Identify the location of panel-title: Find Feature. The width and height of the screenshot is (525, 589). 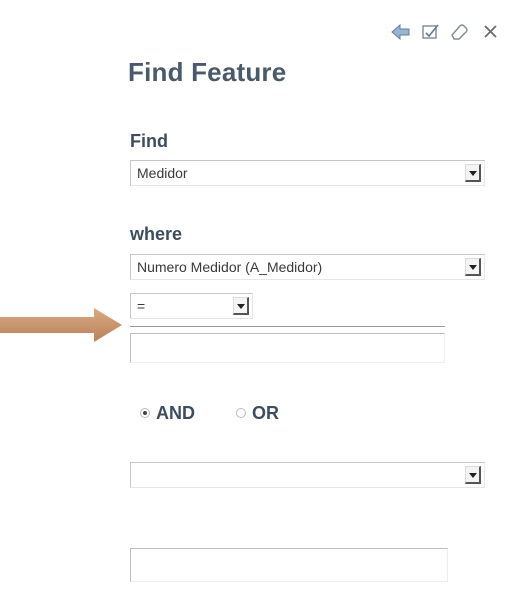
(207, 72).